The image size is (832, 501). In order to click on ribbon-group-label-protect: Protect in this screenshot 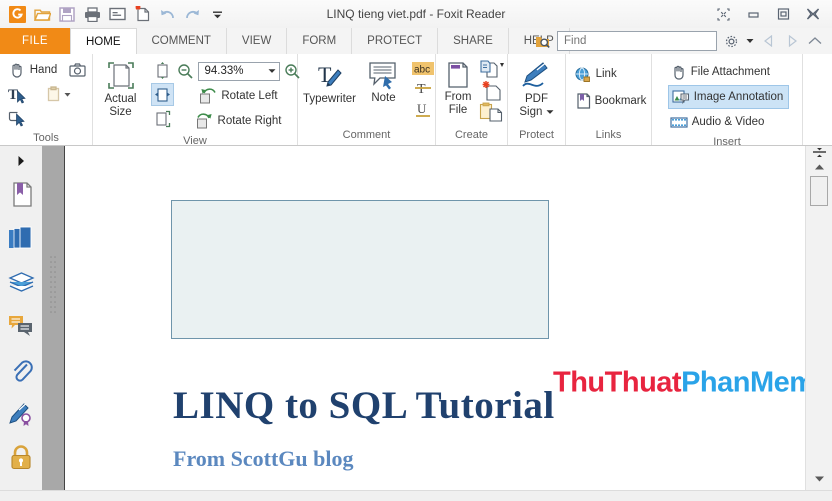, I will do `click(536, 135)`.